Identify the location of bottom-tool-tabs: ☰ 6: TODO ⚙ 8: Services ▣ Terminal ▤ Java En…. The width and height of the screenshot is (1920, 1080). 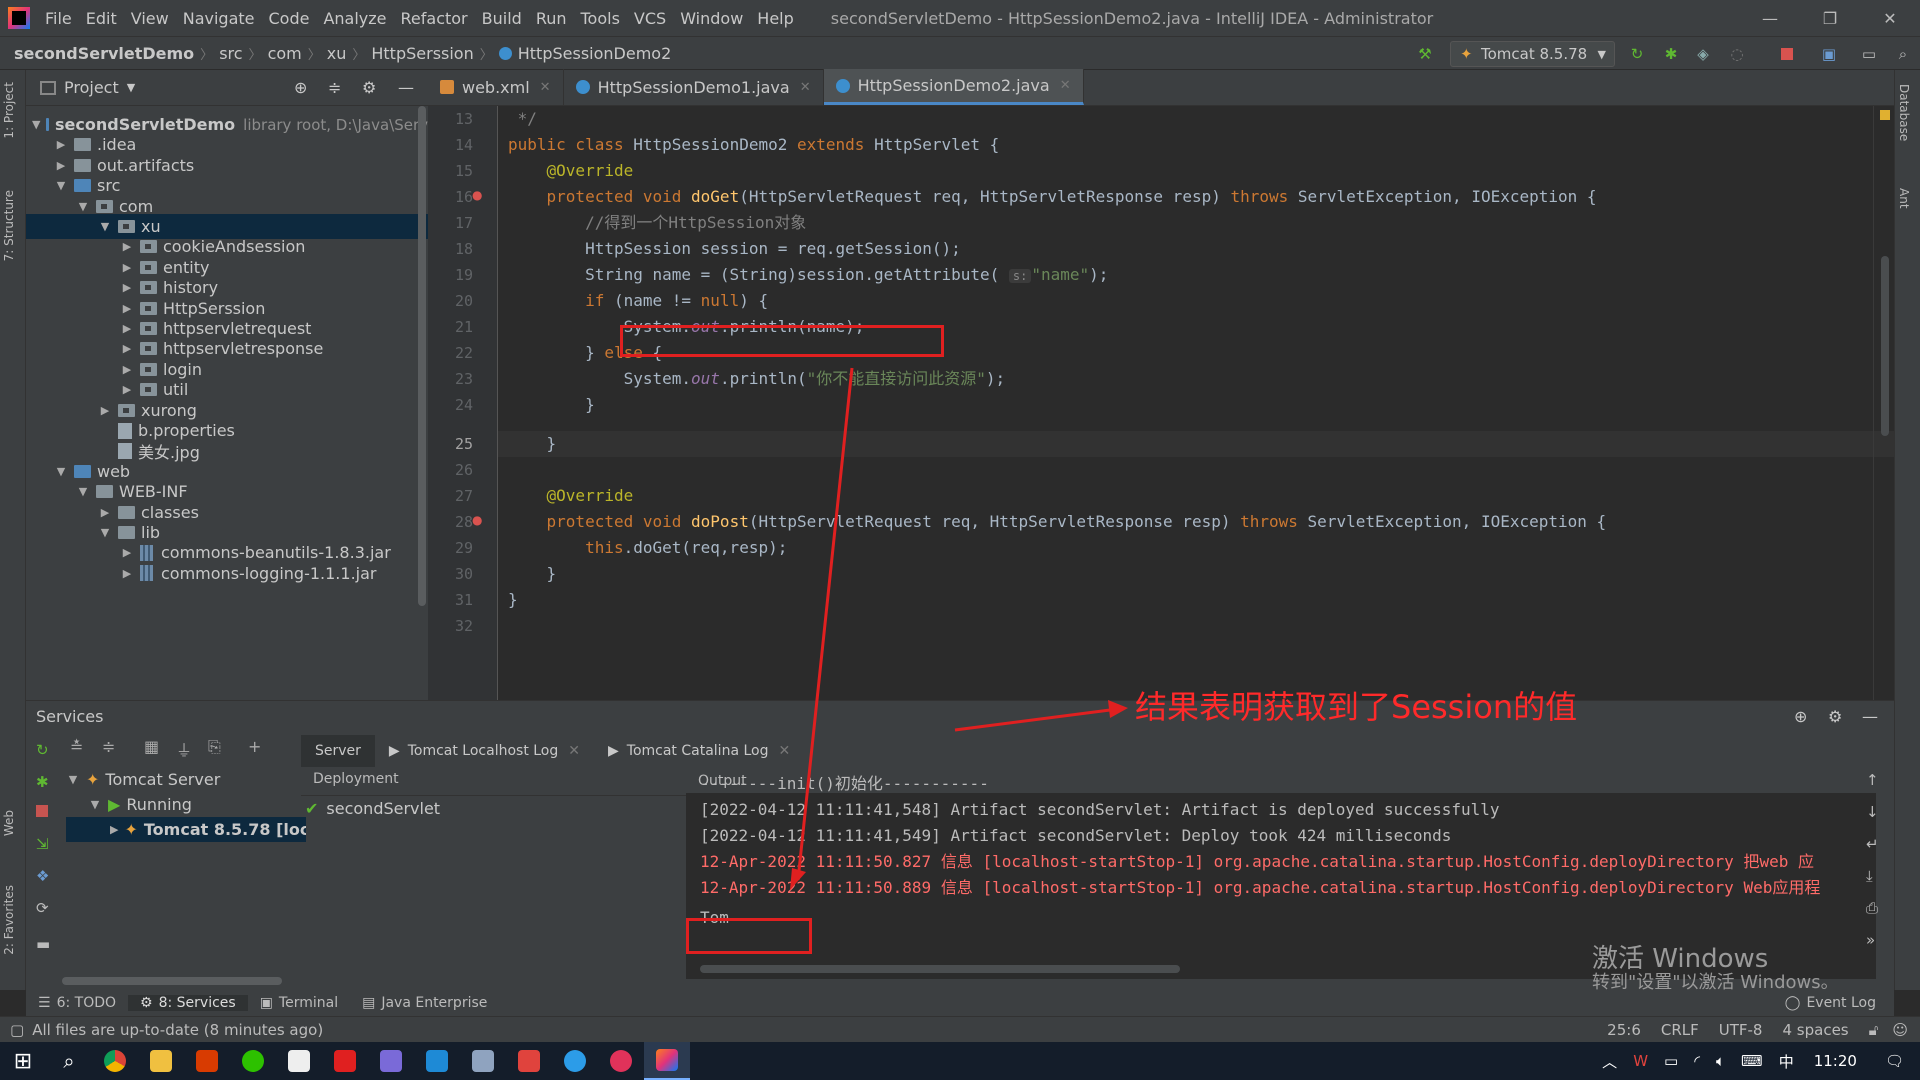
(960, 1003).